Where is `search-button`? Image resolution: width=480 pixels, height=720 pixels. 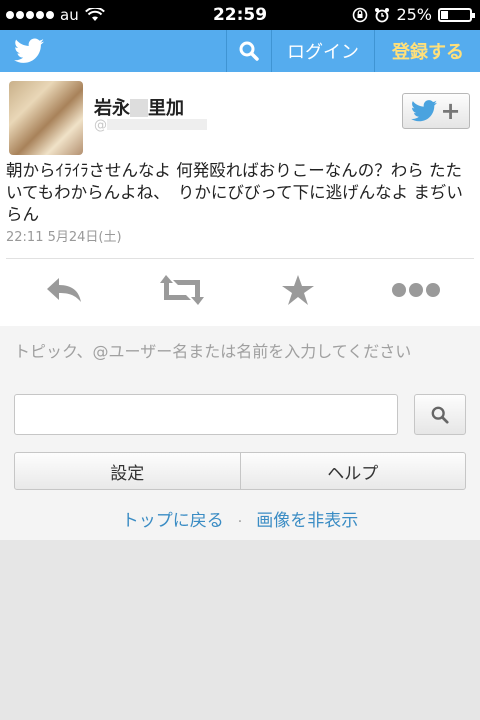
search-button is located at coordinates (248, 51).